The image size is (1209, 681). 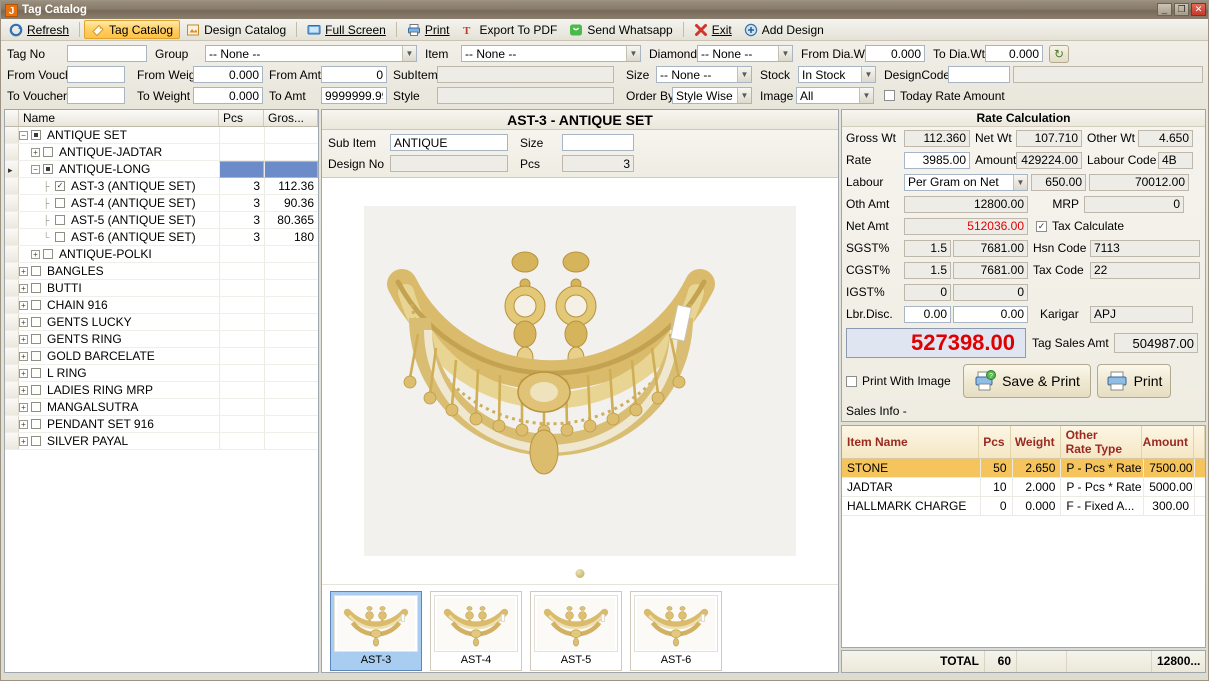 What do you see at coordinates (132, 29) in the screenshot?
I see `toolbar-button-tag-catalog: Tag Catalog` at bounding box center [132, 29].